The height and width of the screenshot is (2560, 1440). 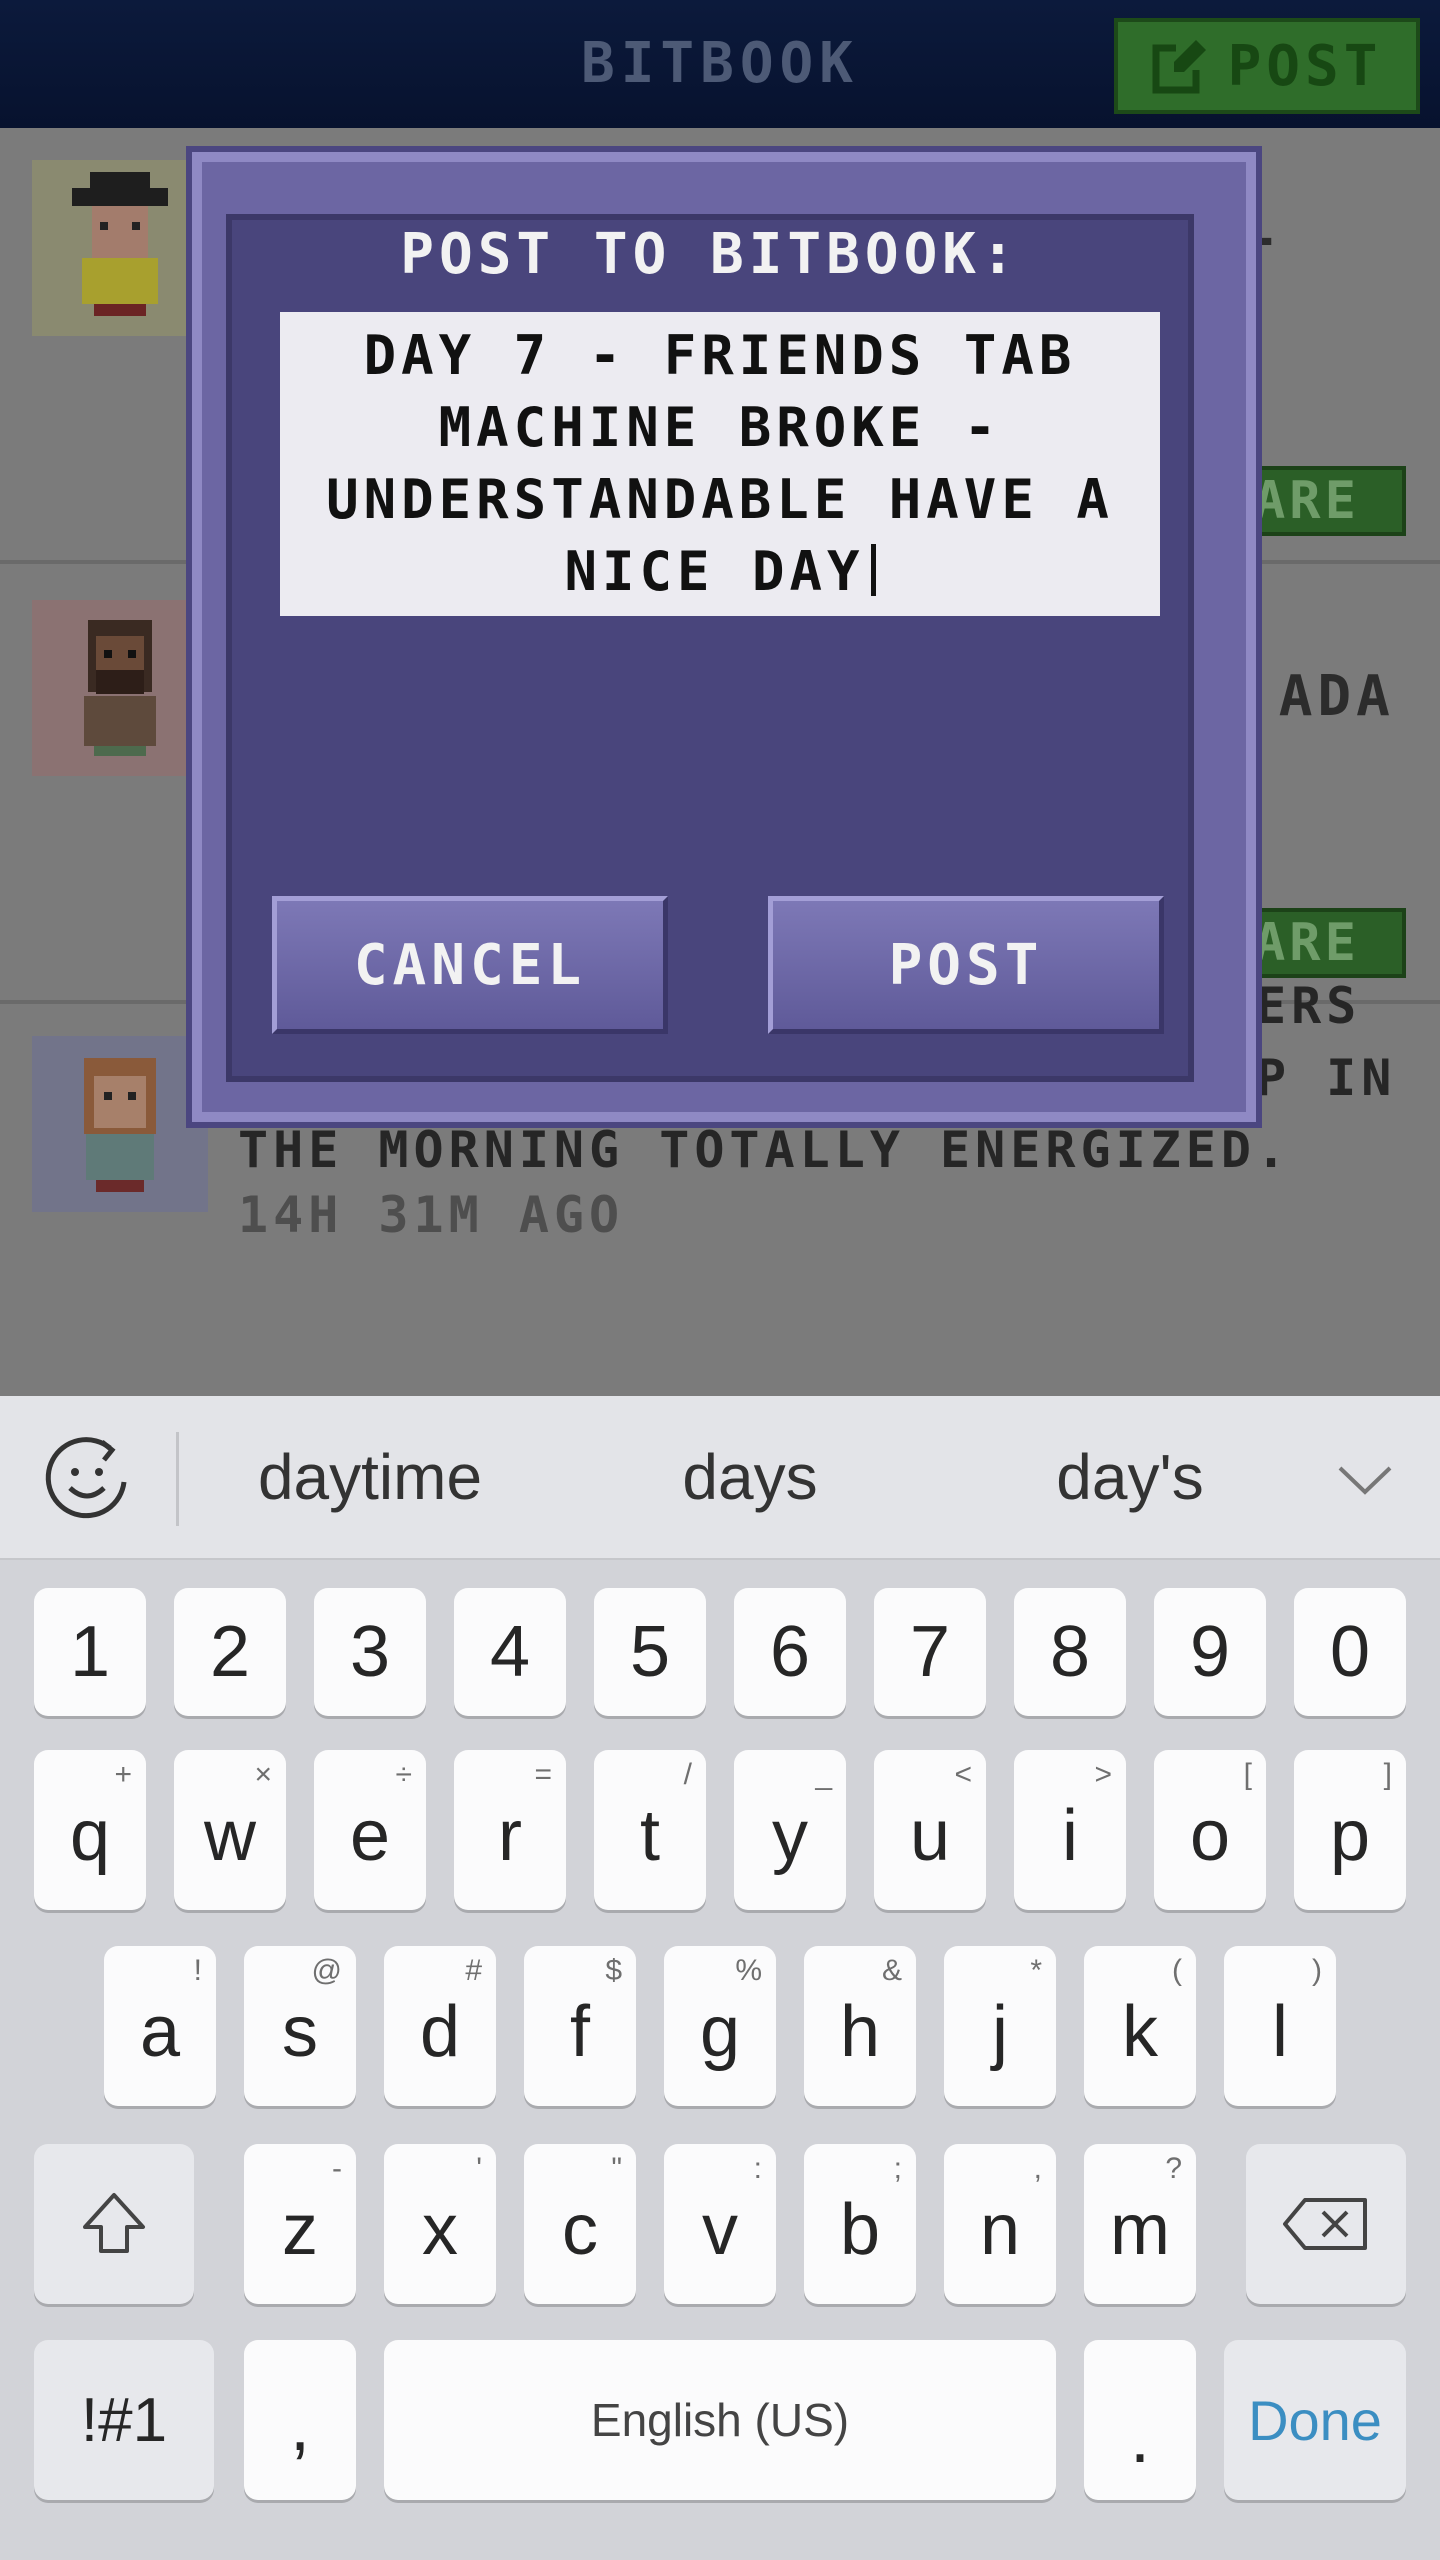 What do you see at coordinates (650, 1830) in the screenshot?
I see `key-t: / t` at bounding box center [650, 1830].